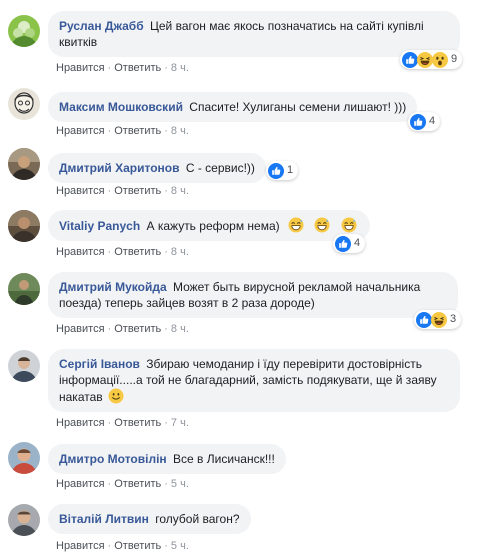 This screenshot has height=556, width=492. I want to click on comment-bubble: Vitaliy Panych А кажуть реформ нема), so click(209, 225).